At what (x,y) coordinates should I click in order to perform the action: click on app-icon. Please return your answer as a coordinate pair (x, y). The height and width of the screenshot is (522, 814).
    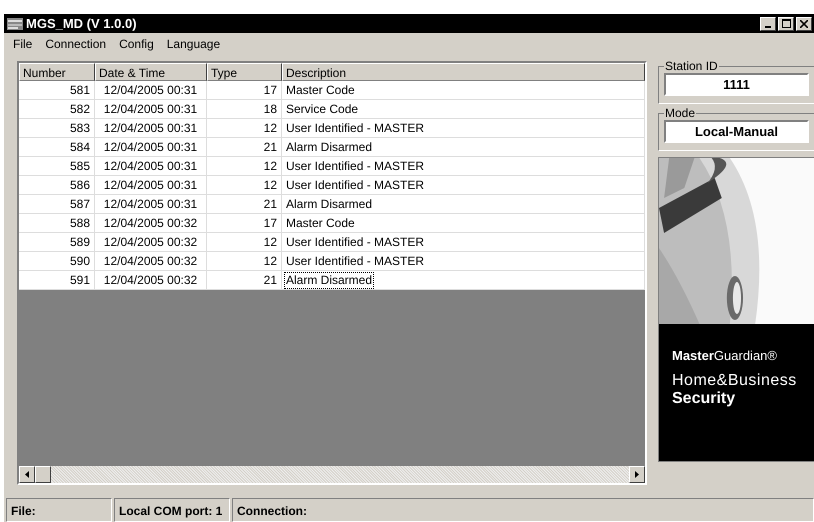
    Looking at the image, I should click on (15, 23).